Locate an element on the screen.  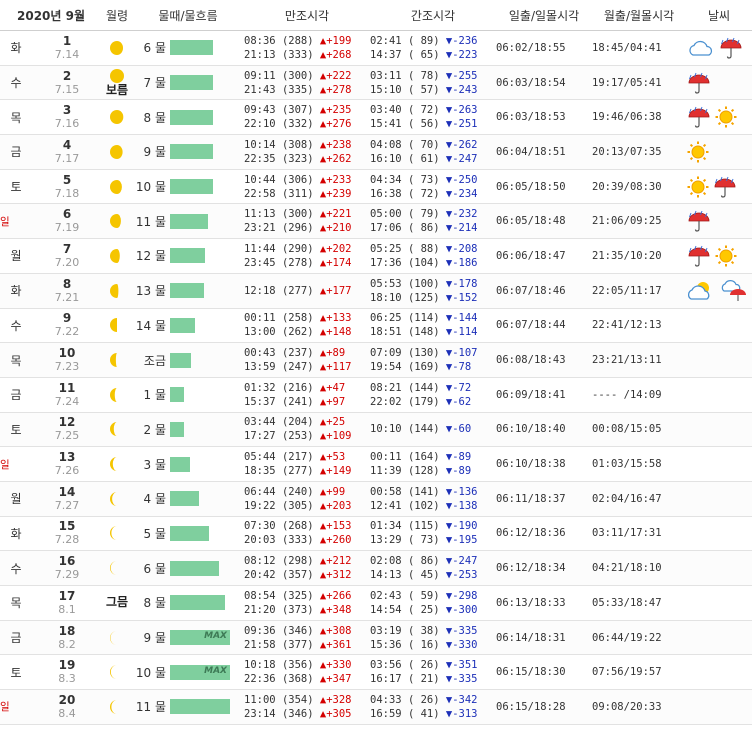
tide-height: ( 70) is located at coordinates (423, 144).